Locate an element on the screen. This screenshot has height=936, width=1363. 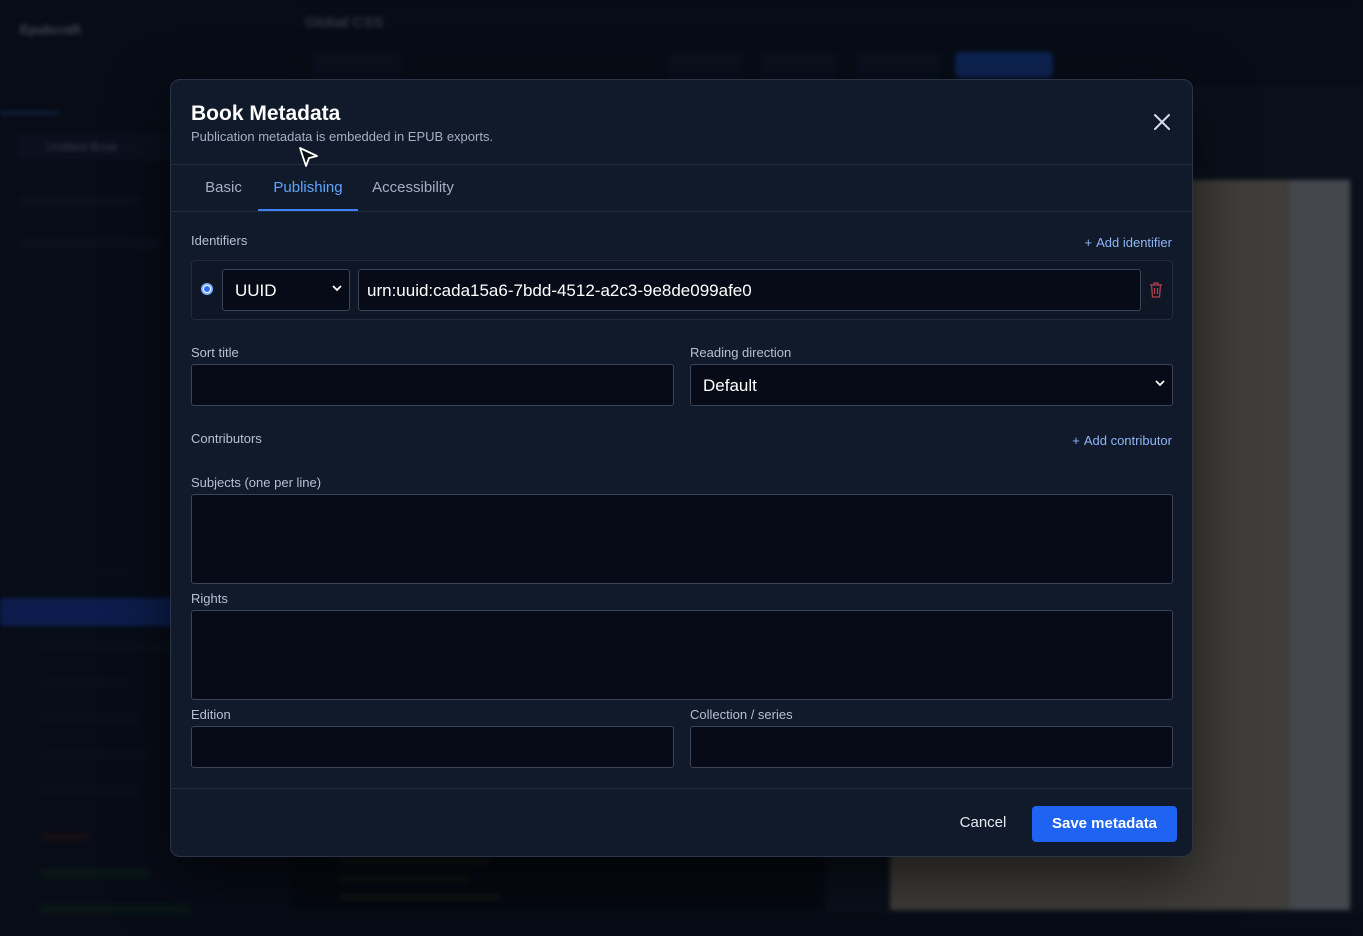
tab-publishing: Publishing is located at coordinates (308, 188).